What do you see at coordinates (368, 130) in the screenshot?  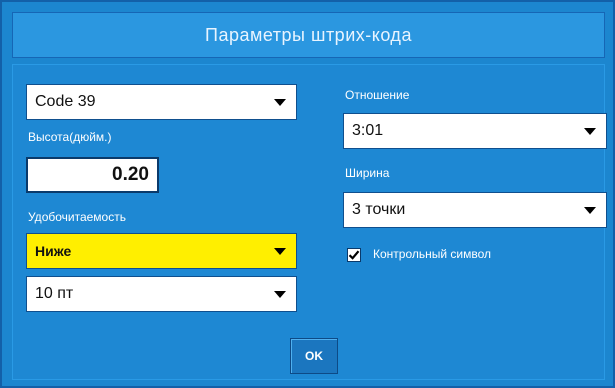 I see `ratio-value: 3:01` at bounding box center [368, 130].